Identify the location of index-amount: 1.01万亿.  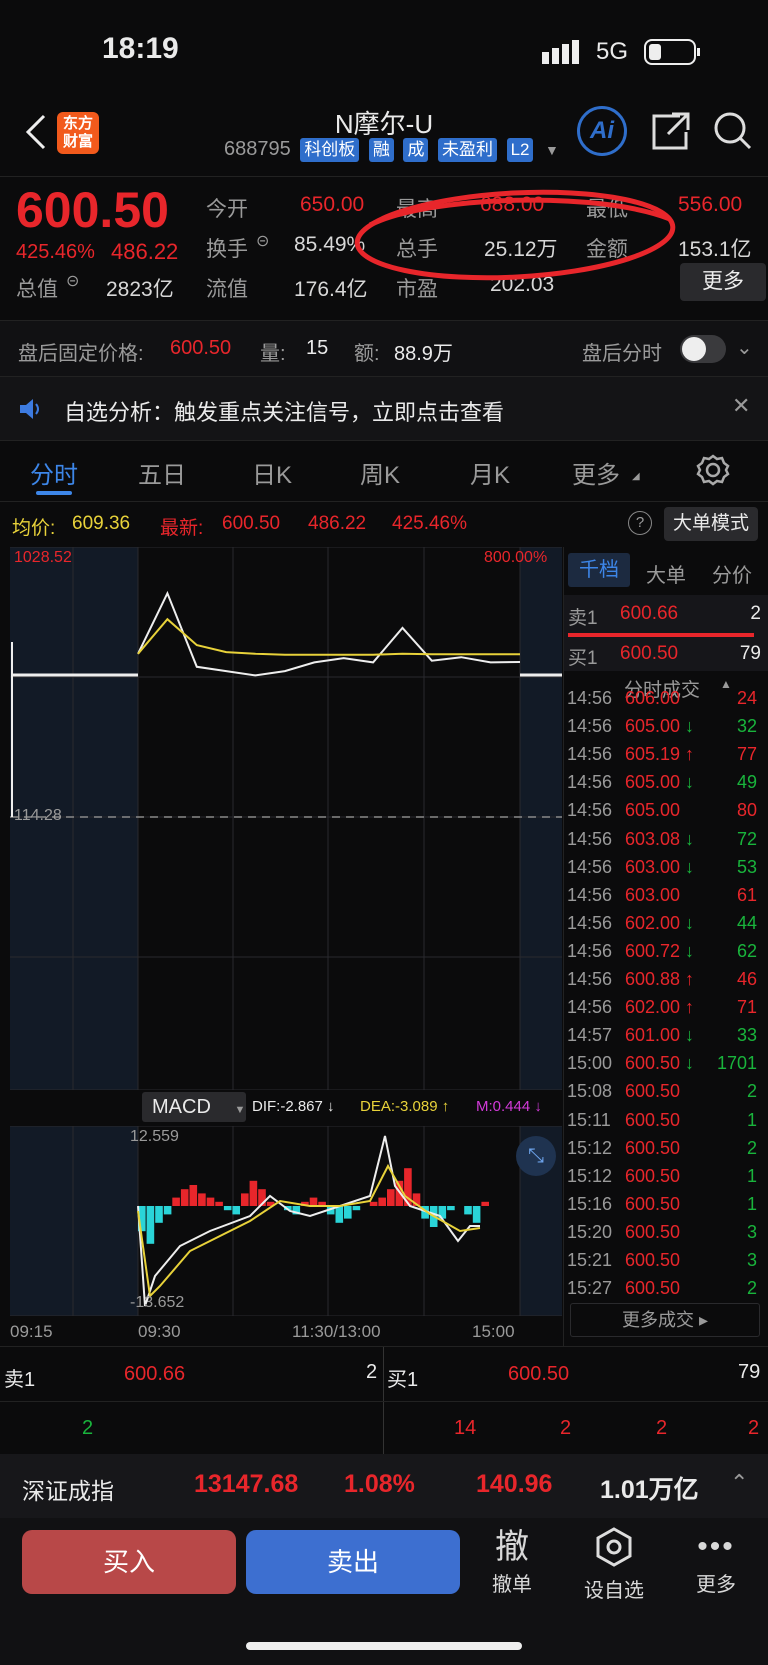
(649, 1490).